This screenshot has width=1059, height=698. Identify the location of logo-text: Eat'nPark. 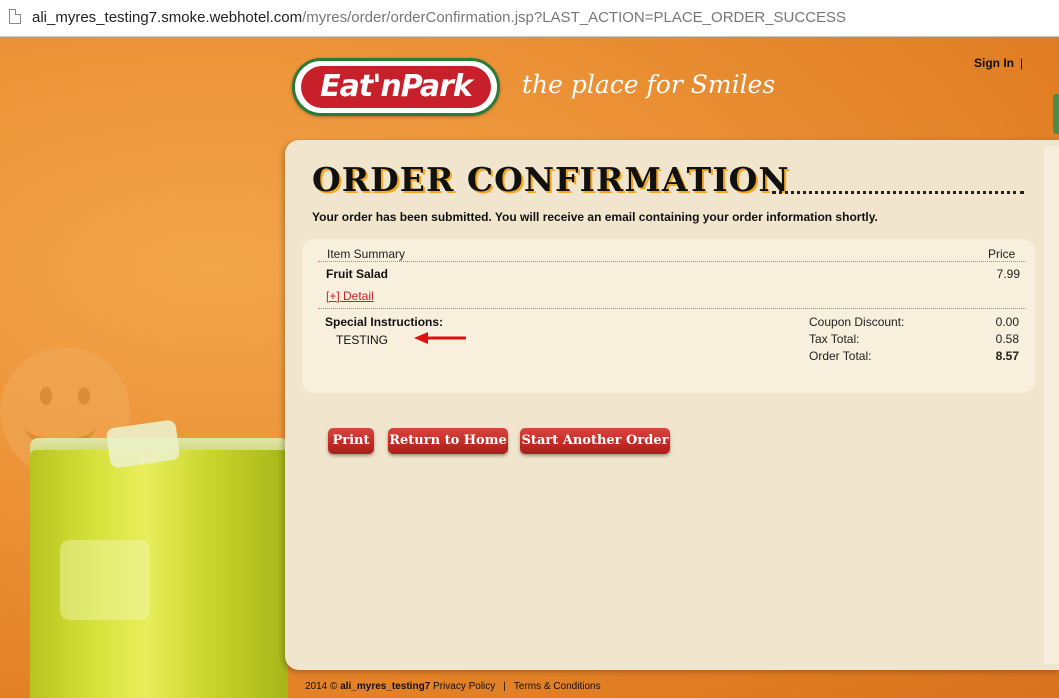
(396, 86).